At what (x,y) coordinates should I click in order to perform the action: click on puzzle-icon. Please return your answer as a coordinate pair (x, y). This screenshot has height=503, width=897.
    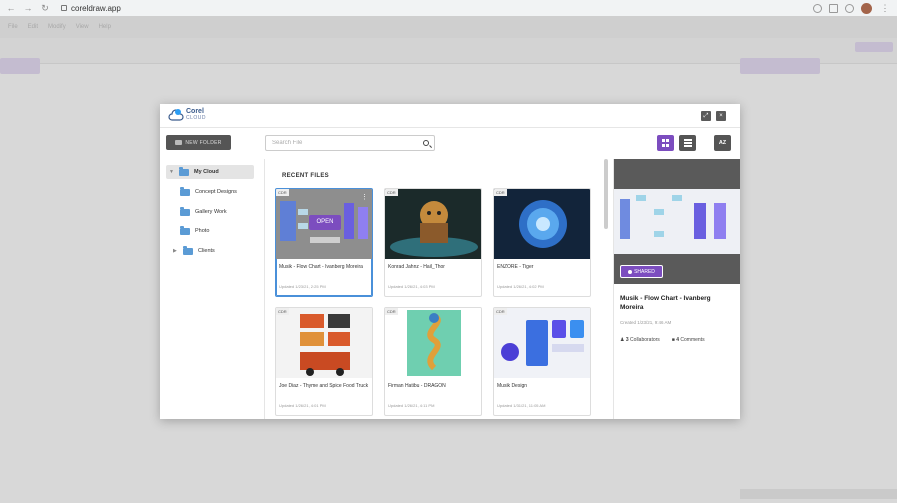
    Looking at the image, I should click on (849, 8).